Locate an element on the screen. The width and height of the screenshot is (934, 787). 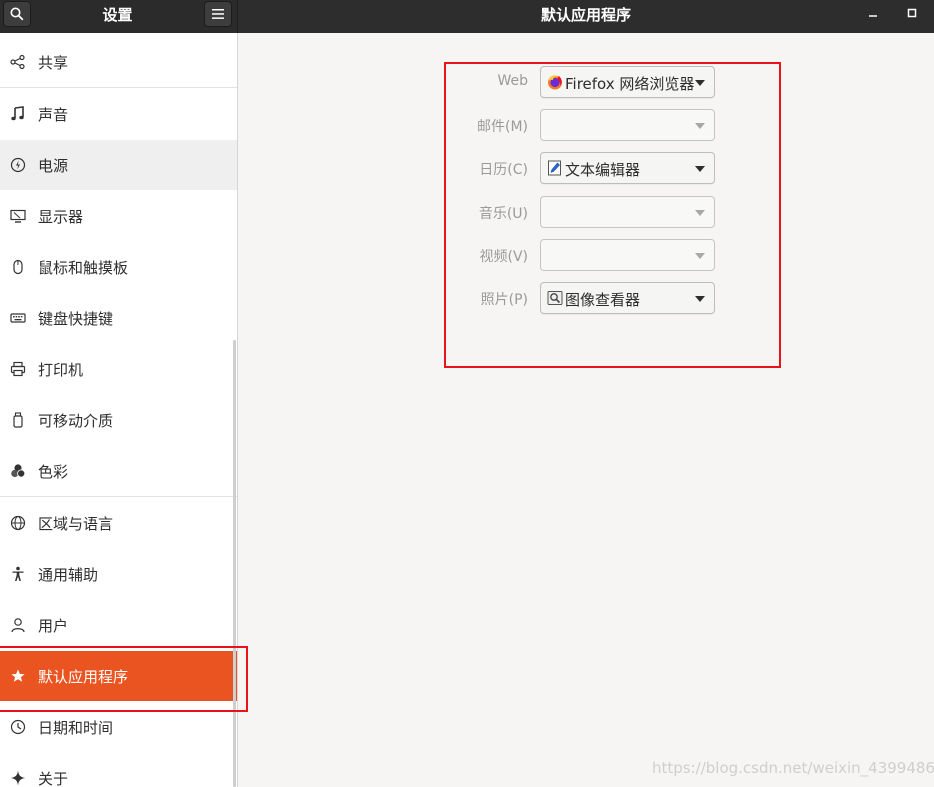
power-icon is located at coordinates (18, 165).